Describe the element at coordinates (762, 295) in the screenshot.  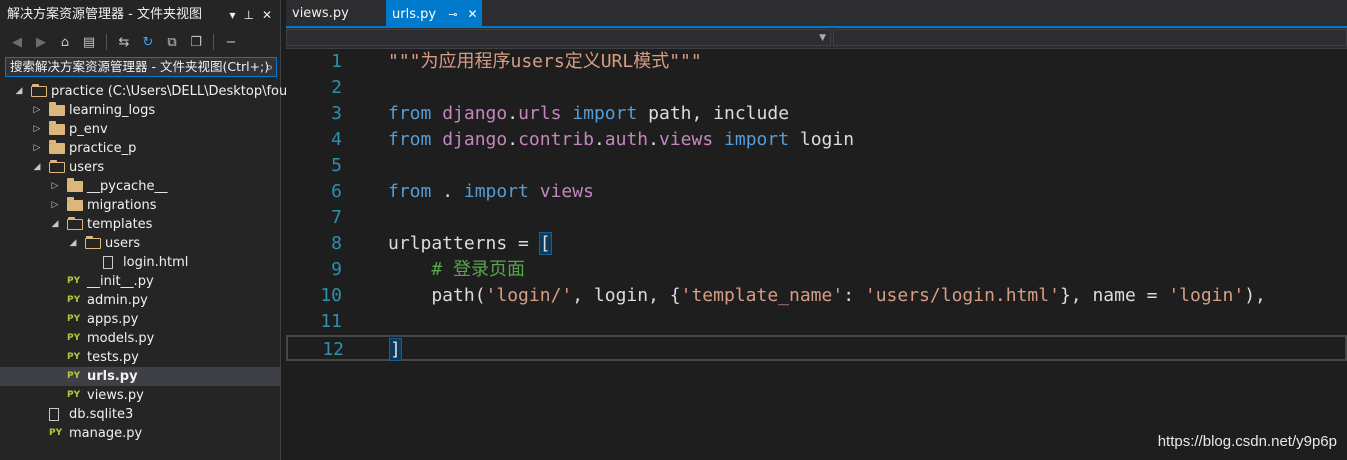
I see `code-token: 'template_name'` at that location.